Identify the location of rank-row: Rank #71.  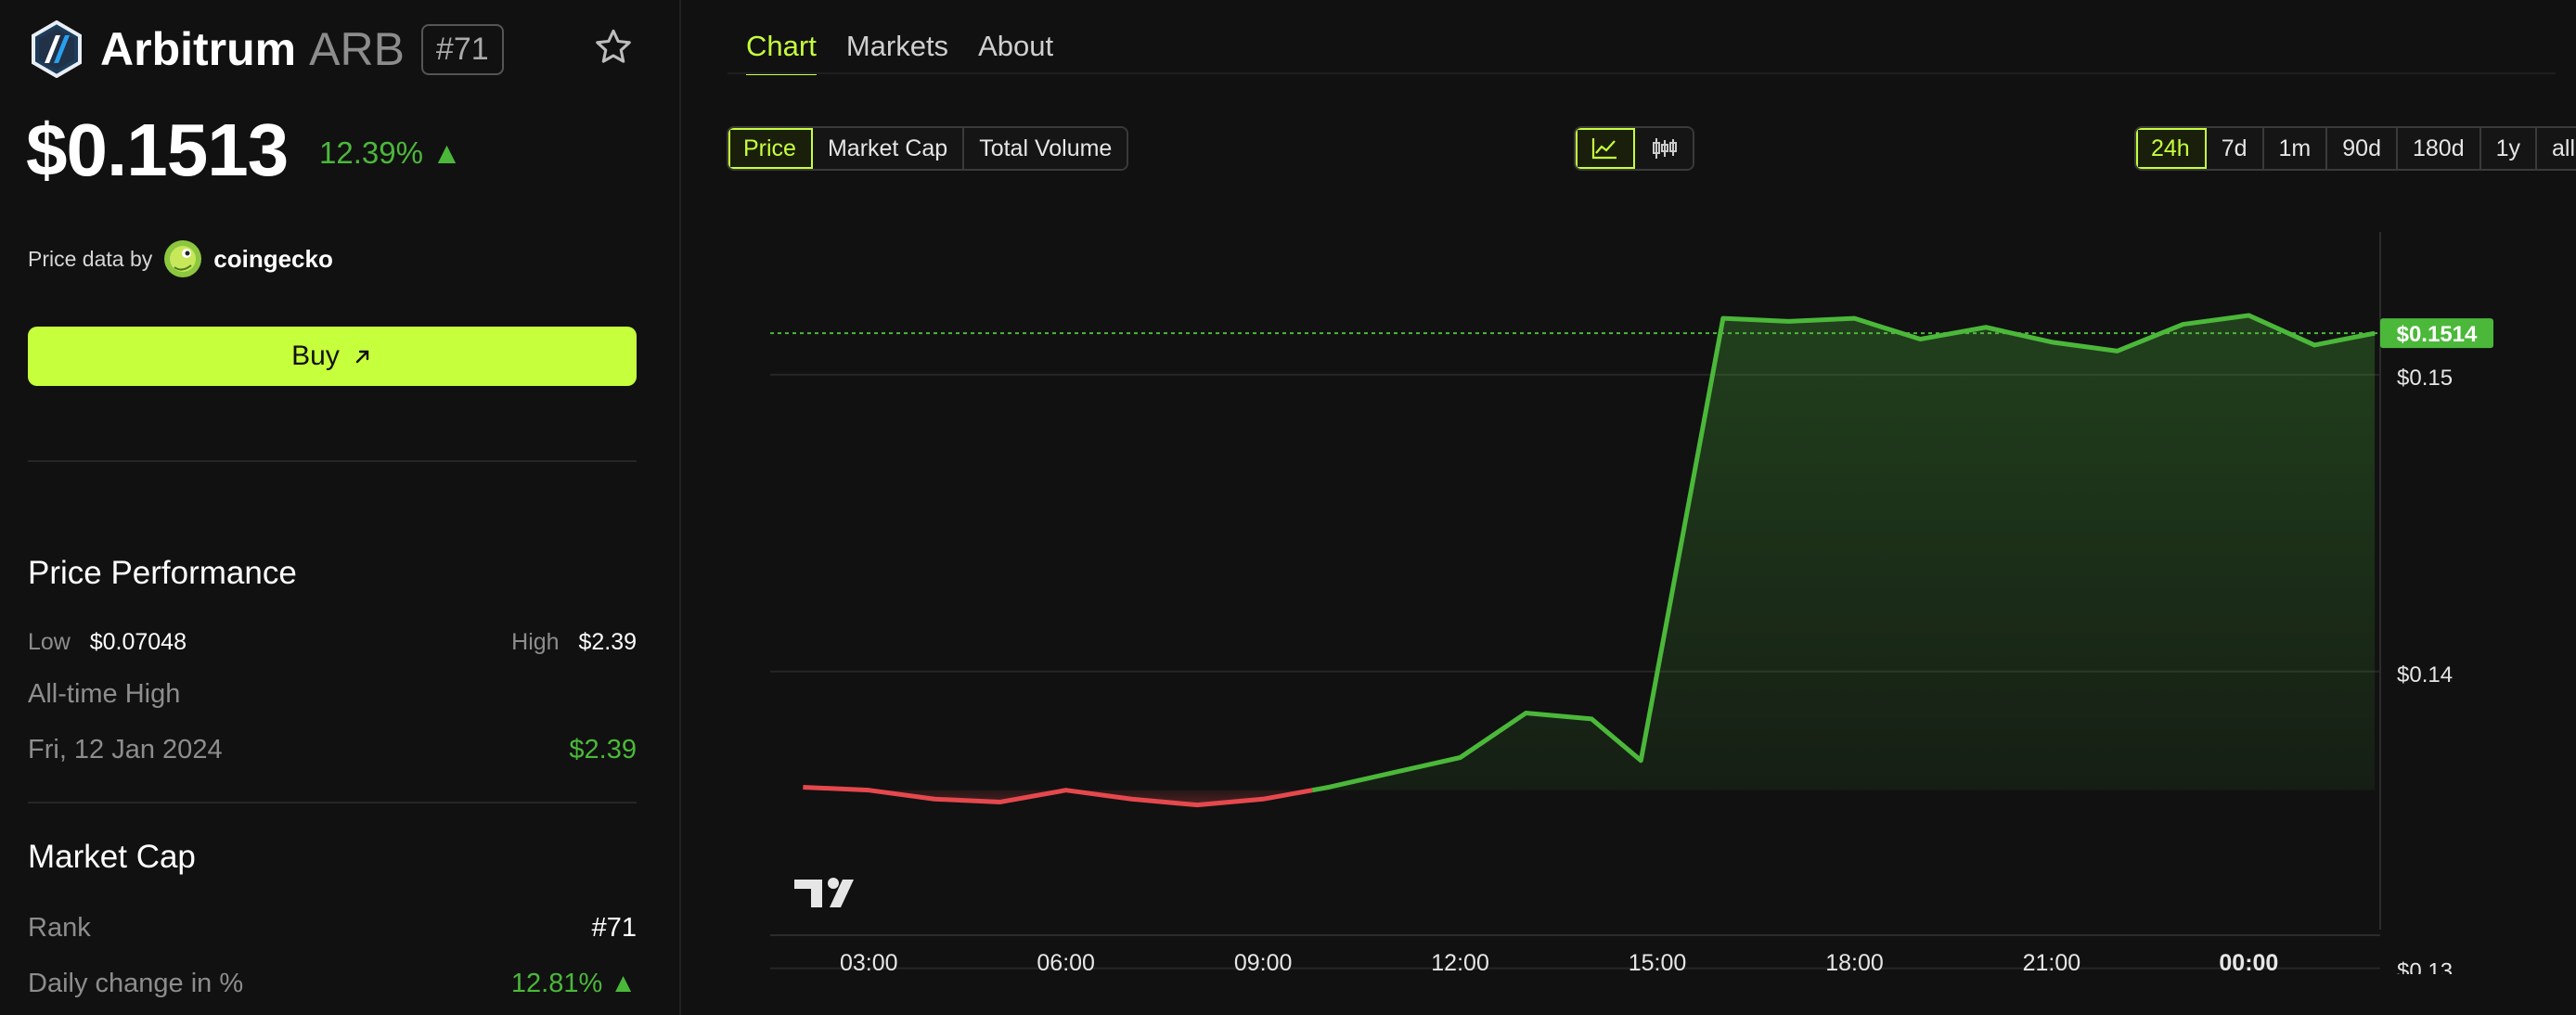
(332, 928).